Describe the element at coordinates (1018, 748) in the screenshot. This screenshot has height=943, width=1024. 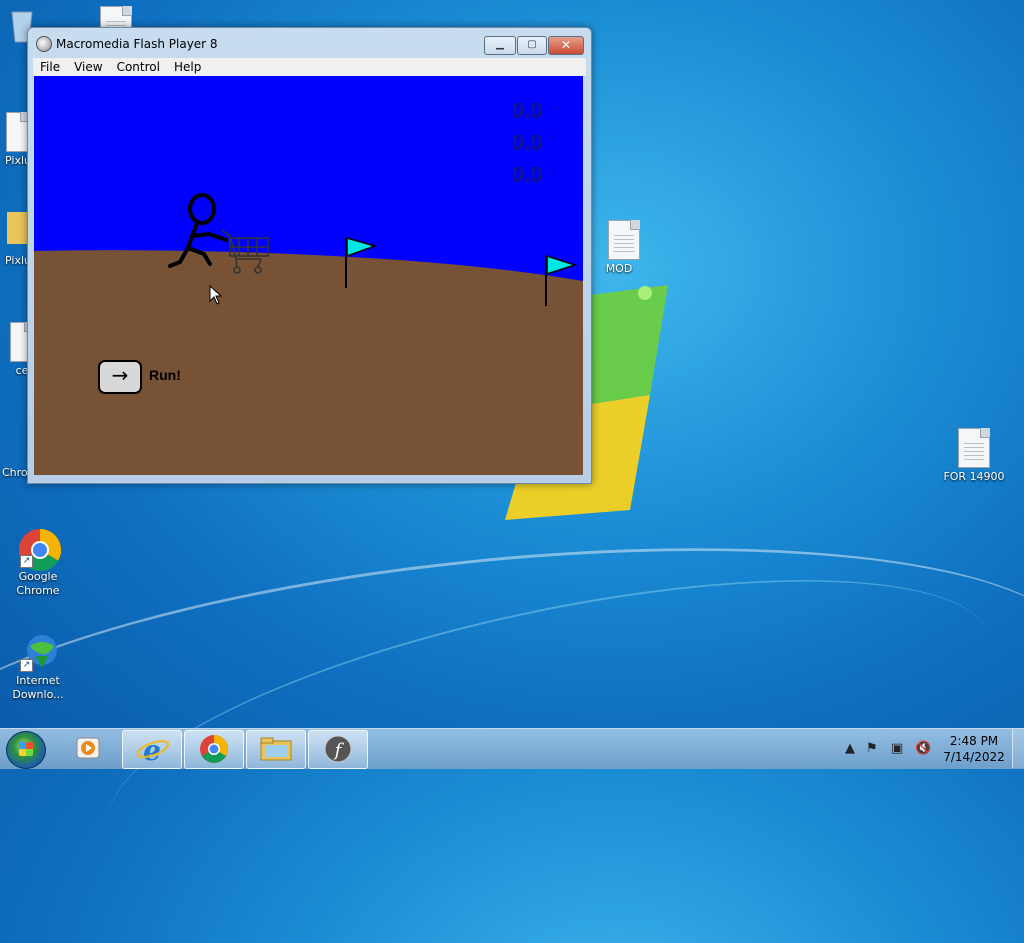
I see `show-desktop-button` at that location.